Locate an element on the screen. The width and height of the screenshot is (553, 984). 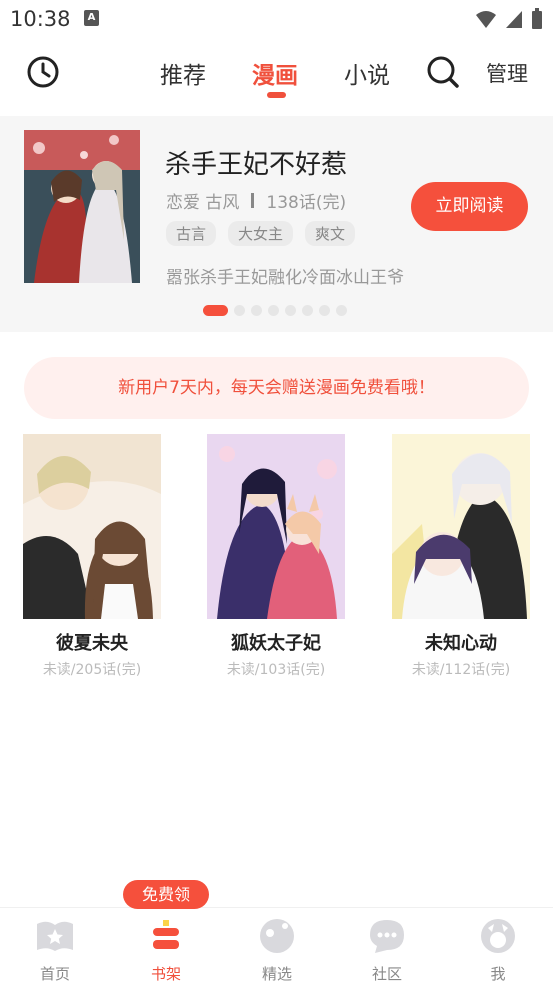
book-star-icon is located at coordinates (55, 936).